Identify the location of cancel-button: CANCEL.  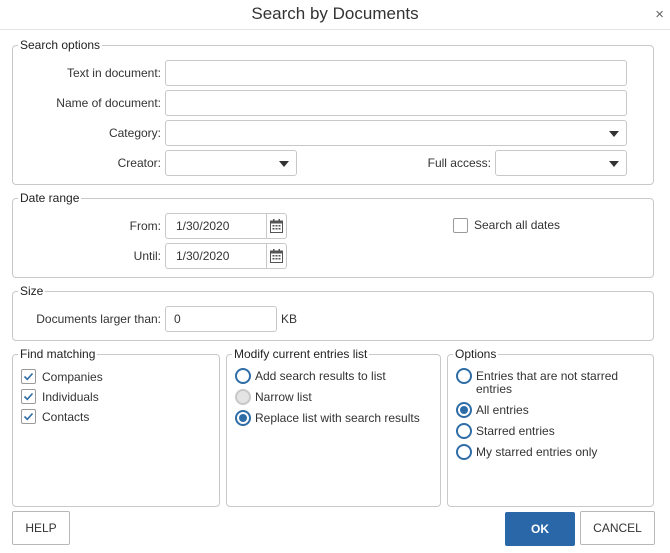
(617, 528).